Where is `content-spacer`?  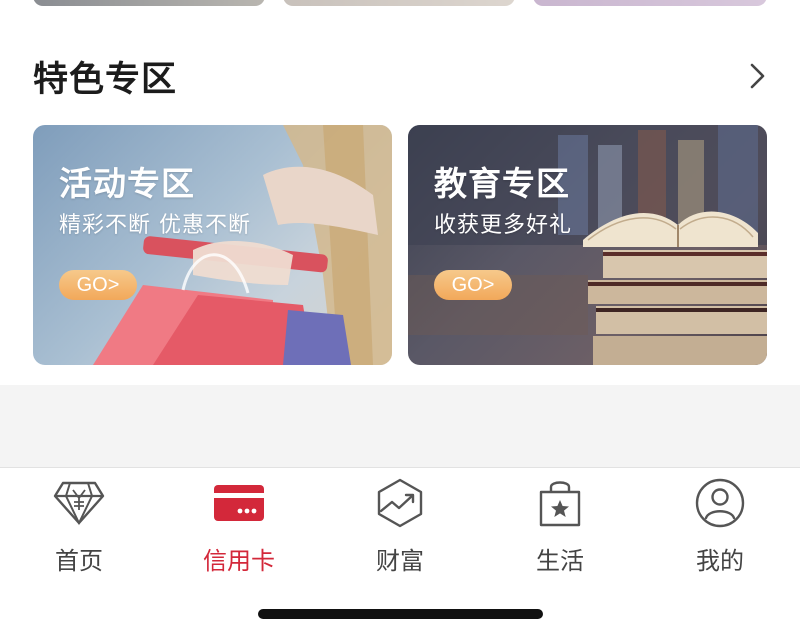 content-spacer is located at coordinates (400, 426).